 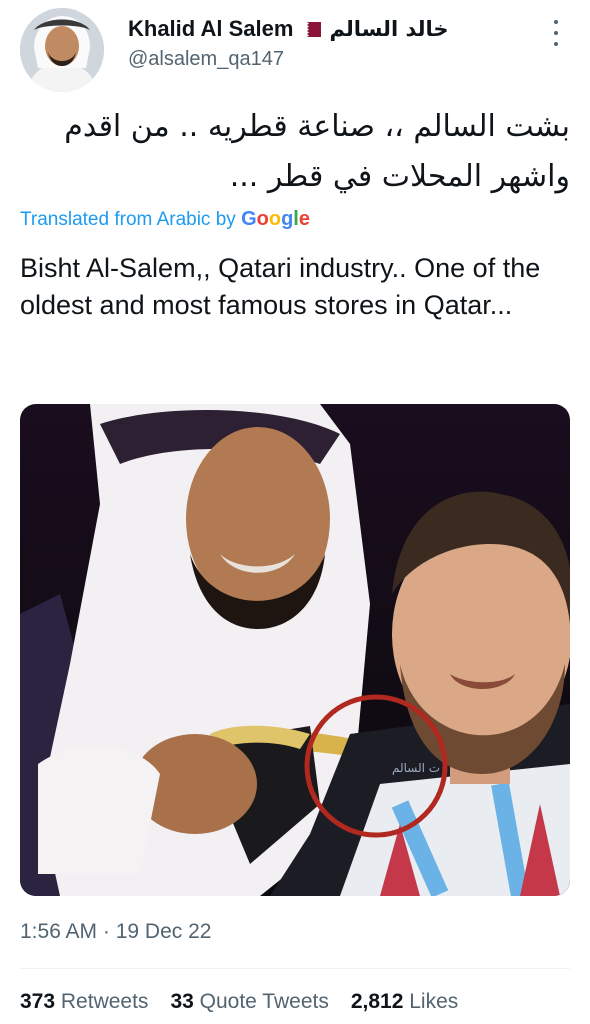 I want to click on tweet-stats: 373 Retweets 33 Quote Tweets 2,812 Likes, so click(x=239, y=1002).